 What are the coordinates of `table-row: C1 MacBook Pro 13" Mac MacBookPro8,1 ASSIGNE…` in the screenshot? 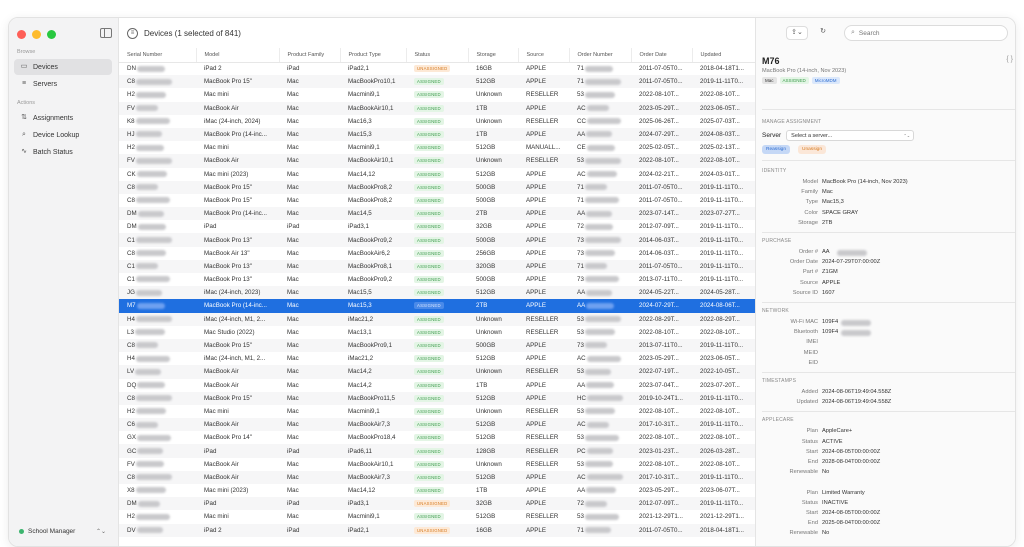 It's located at (437, 266).